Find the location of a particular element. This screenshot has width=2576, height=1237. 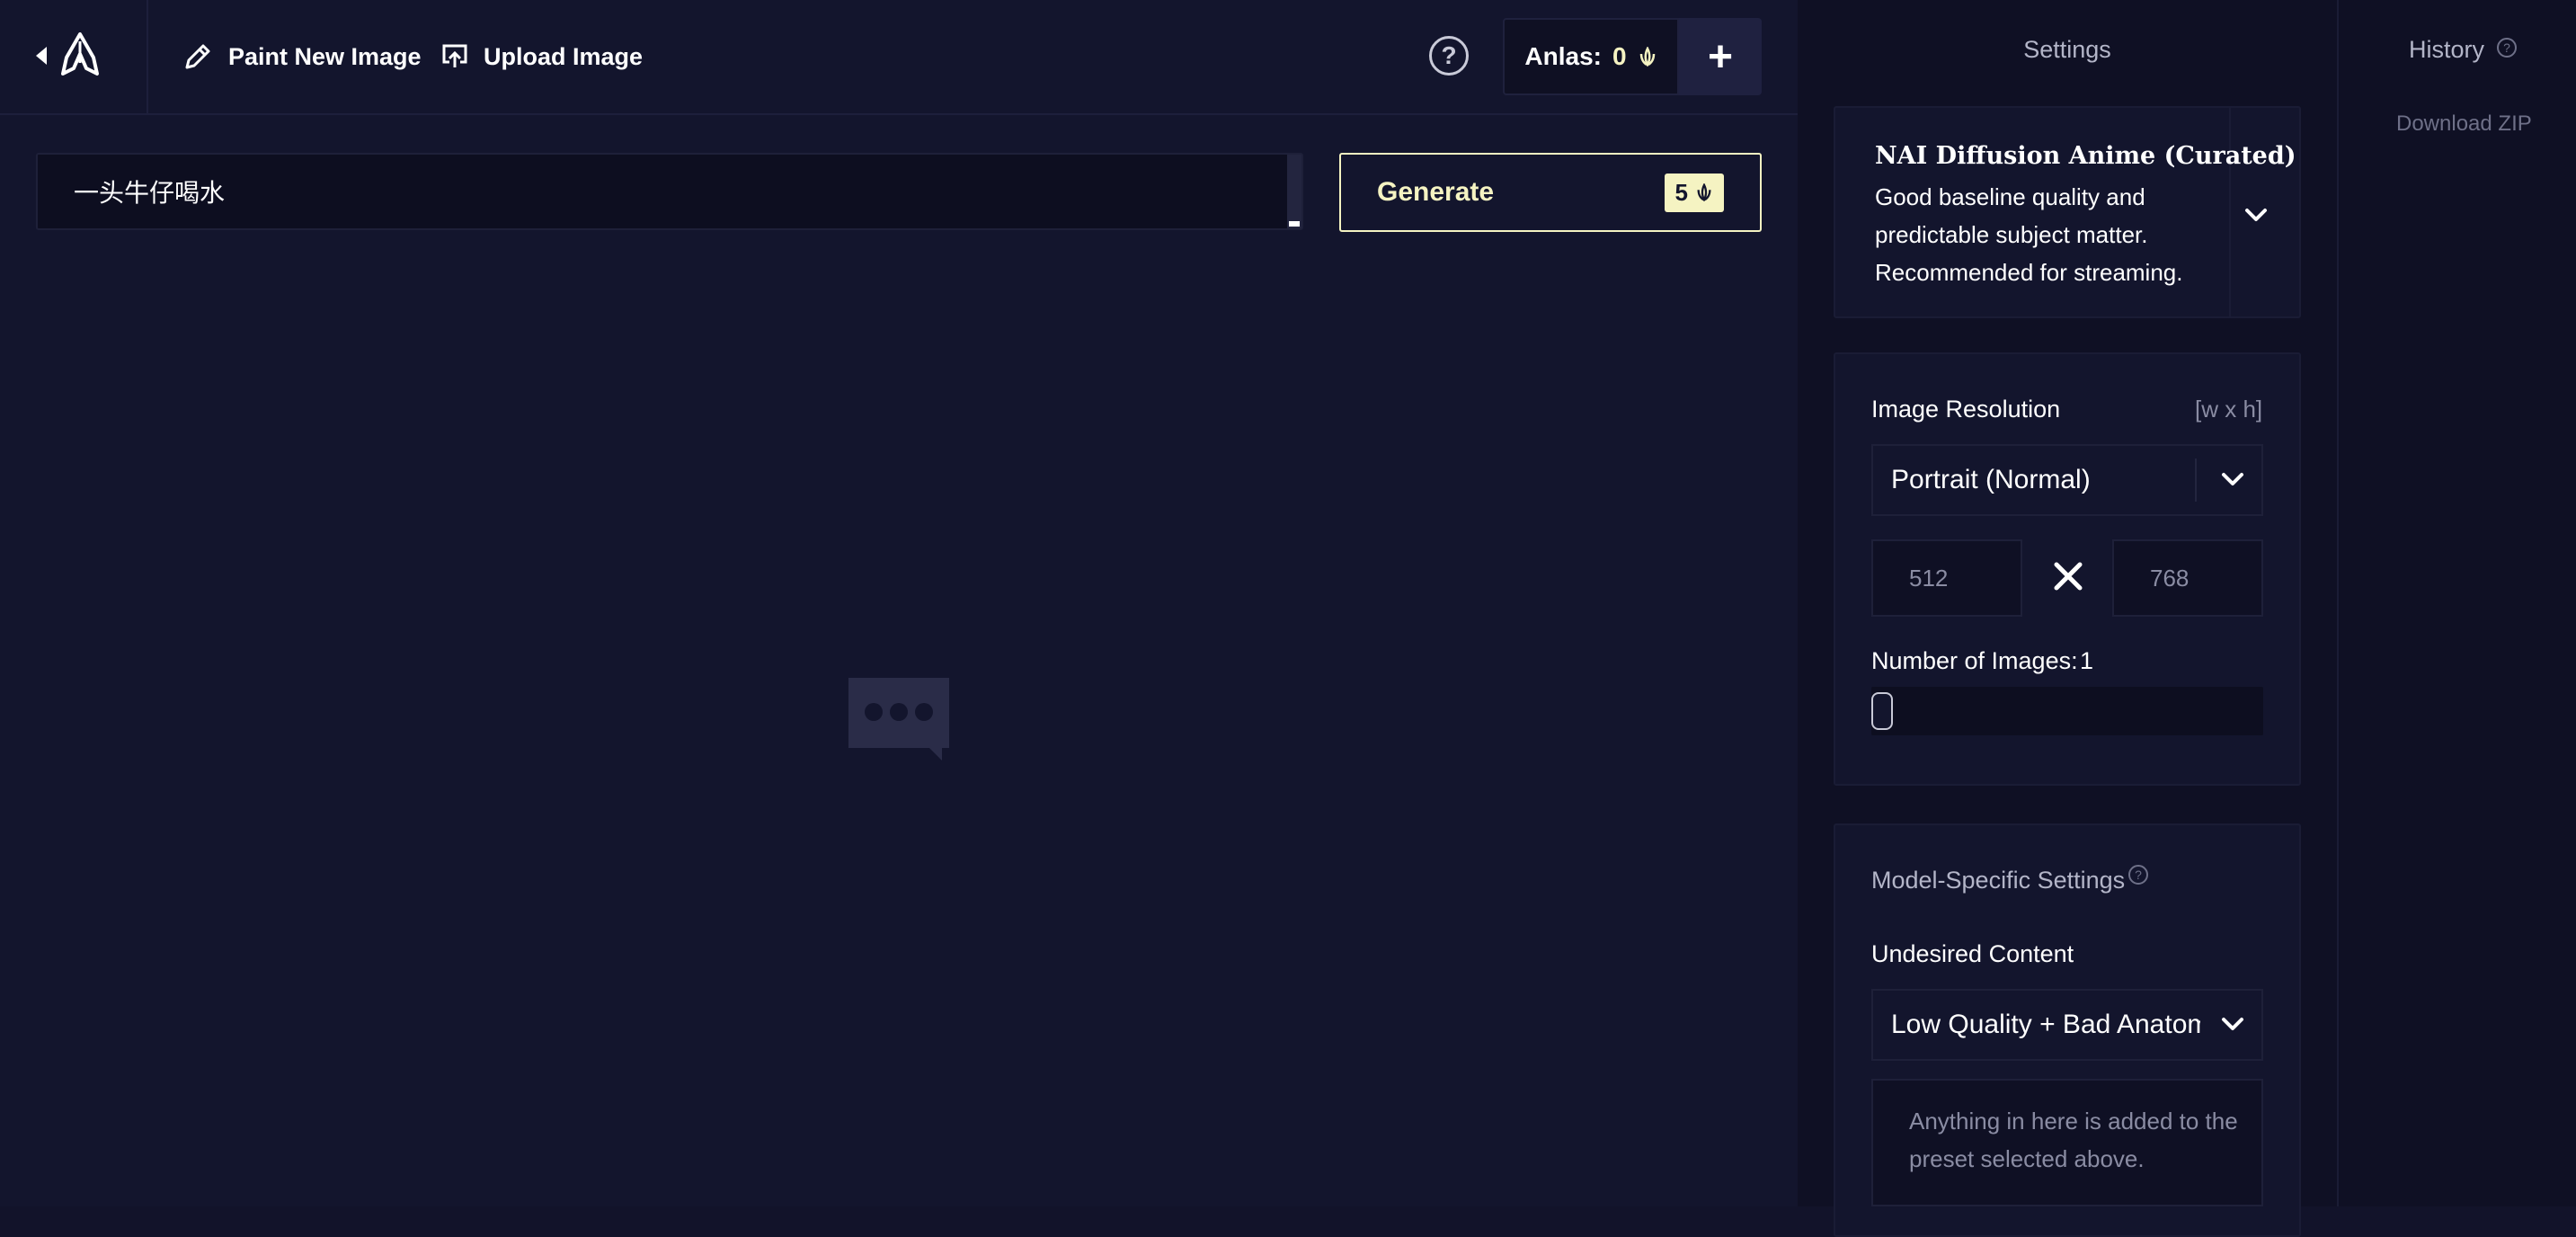

generate-cost-value: 5 is located at coordinates (1681, 192).